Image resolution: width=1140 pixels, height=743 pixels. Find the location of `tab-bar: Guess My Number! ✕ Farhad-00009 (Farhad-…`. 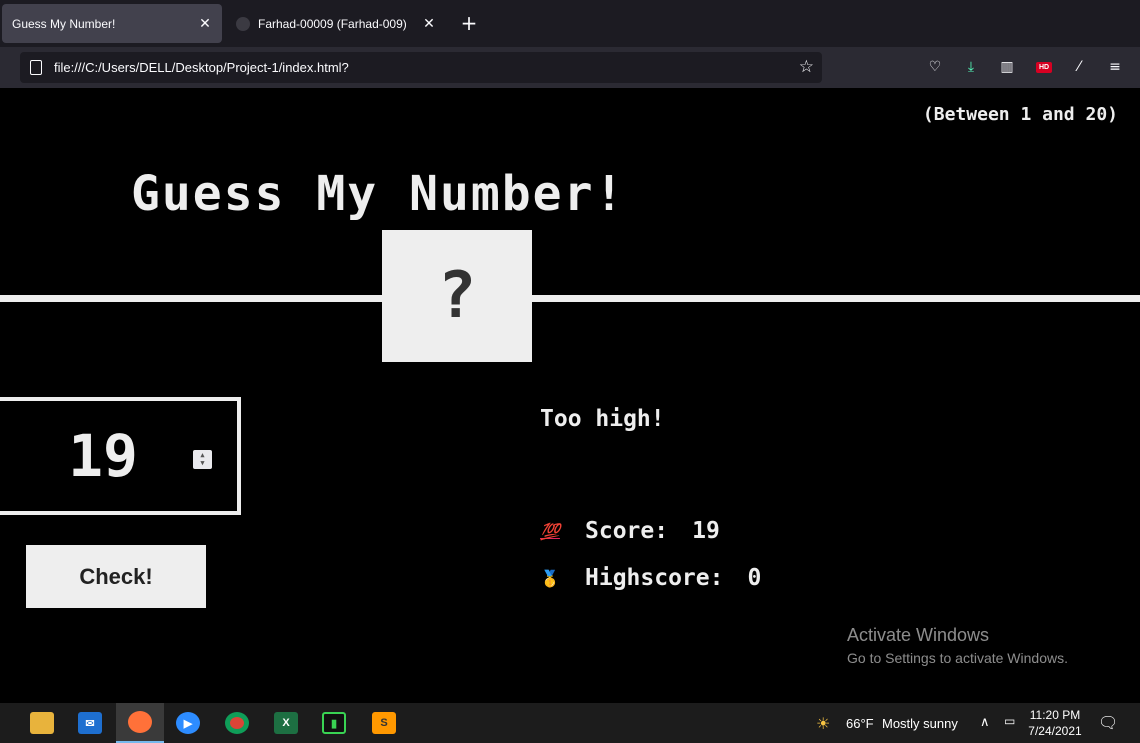

tab-bar: Guess My Number! ✕ Farhad-00009 (Farhad-… is located at coordinates (570, 23).